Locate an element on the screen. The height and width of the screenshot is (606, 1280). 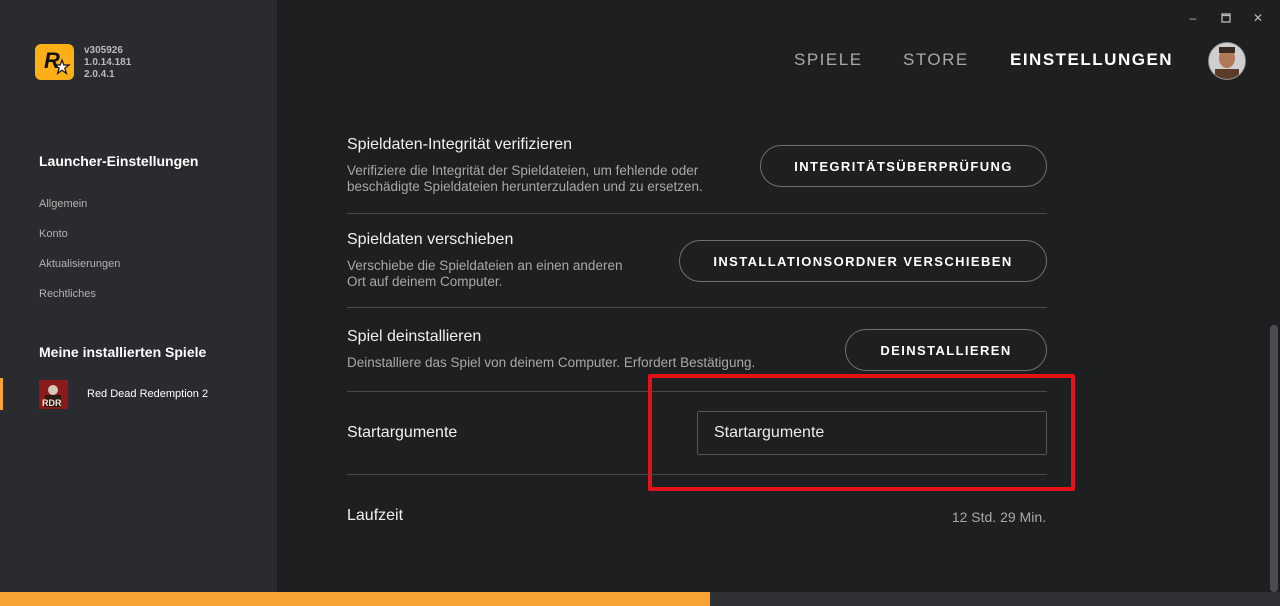
sidebar-item-konto: Konto is located at coordinates (53, 234).